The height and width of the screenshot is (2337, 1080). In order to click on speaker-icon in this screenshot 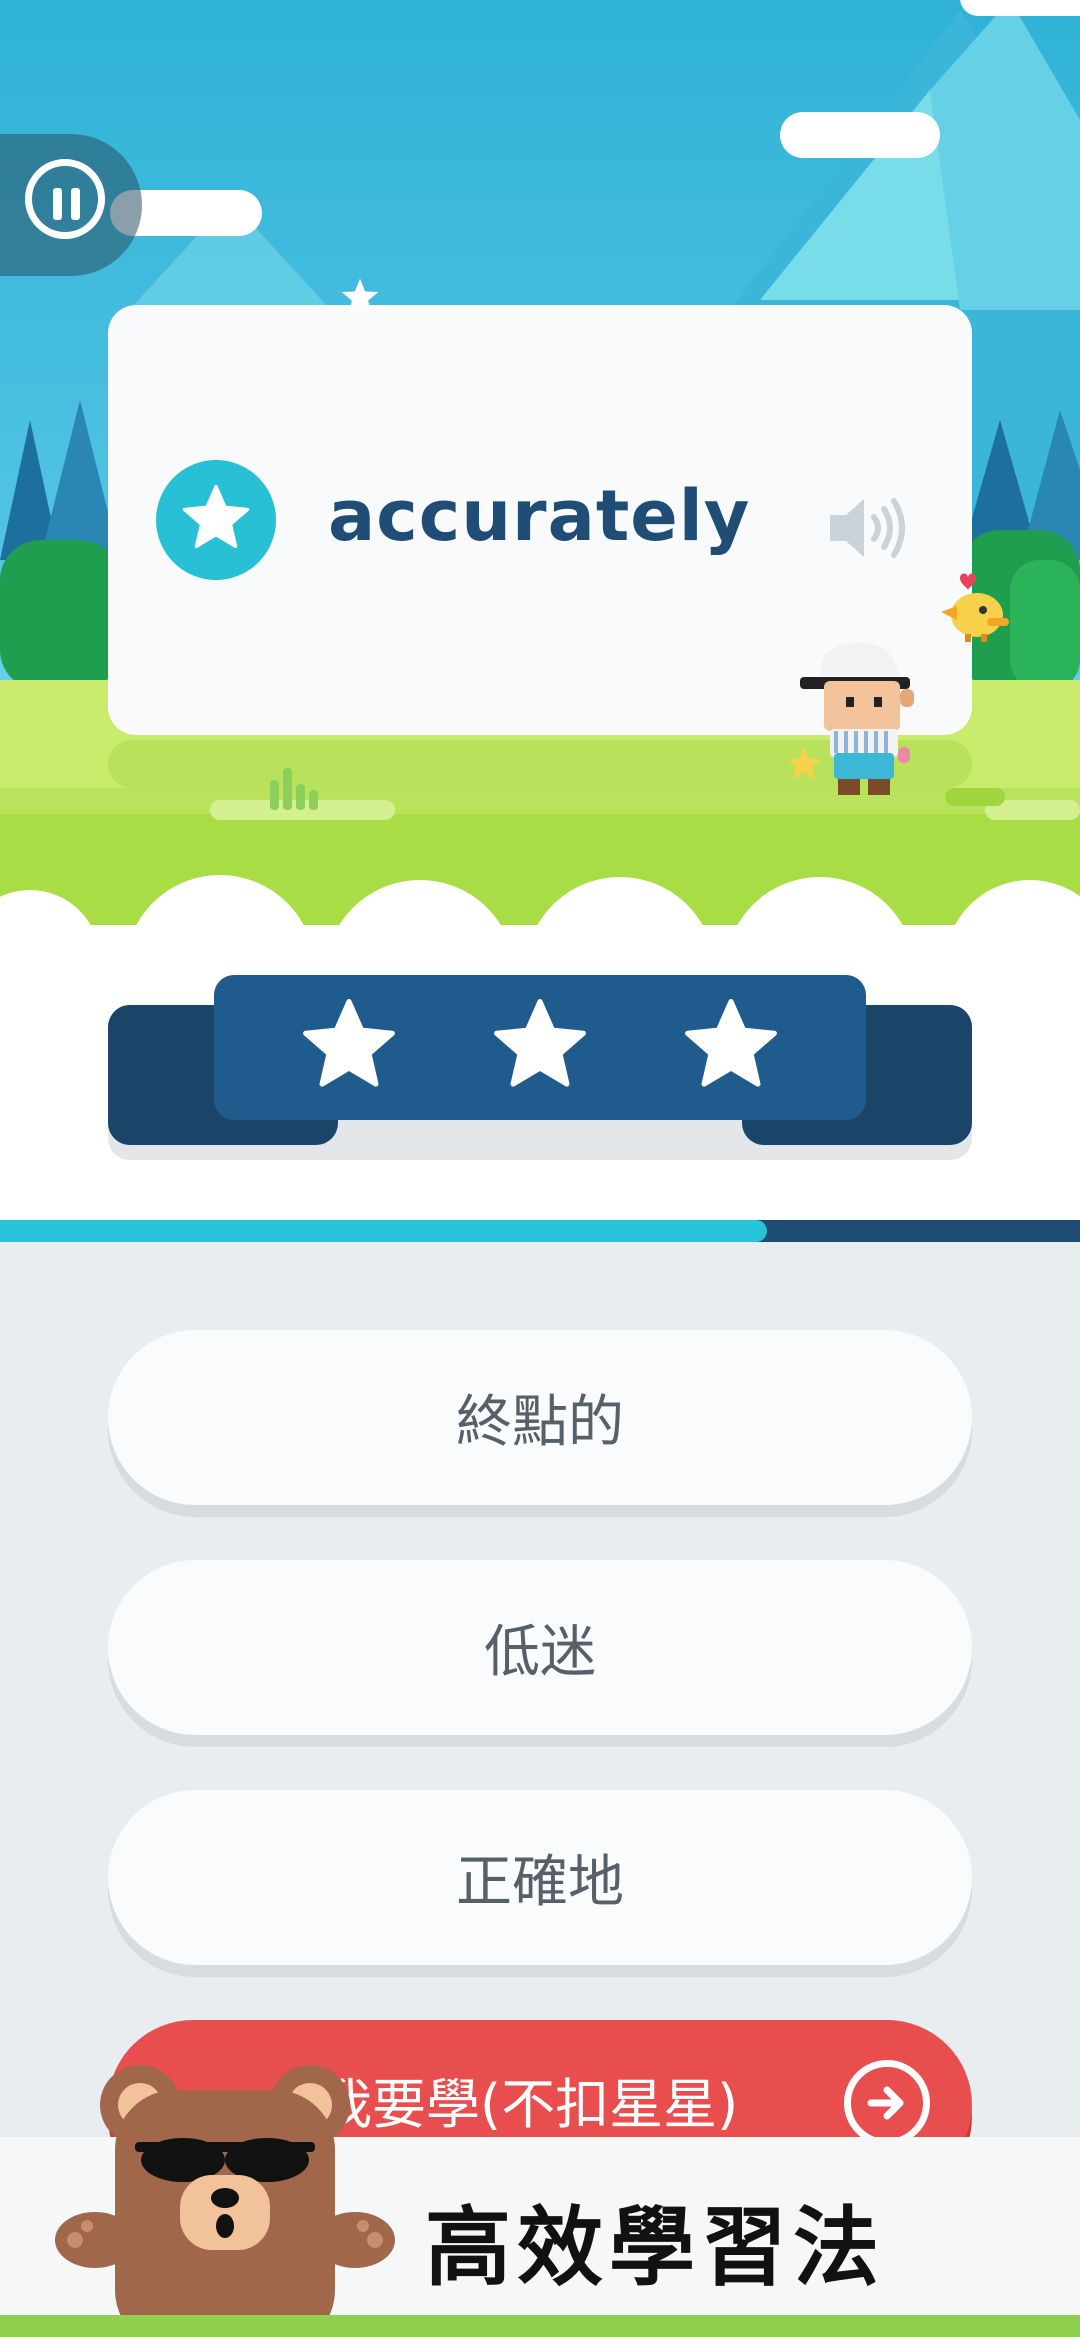, I will do `click(866, 528)`.